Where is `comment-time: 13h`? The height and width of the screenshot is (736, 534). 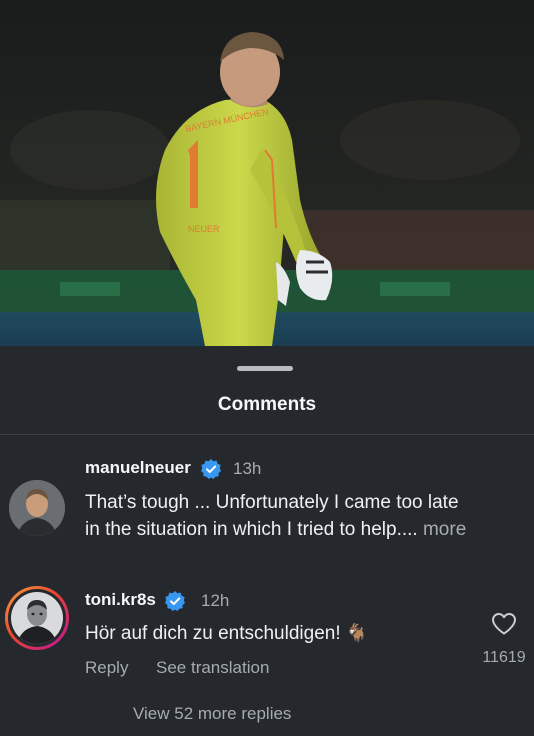 comment-time: 13h is located at coordinates (247, 468).